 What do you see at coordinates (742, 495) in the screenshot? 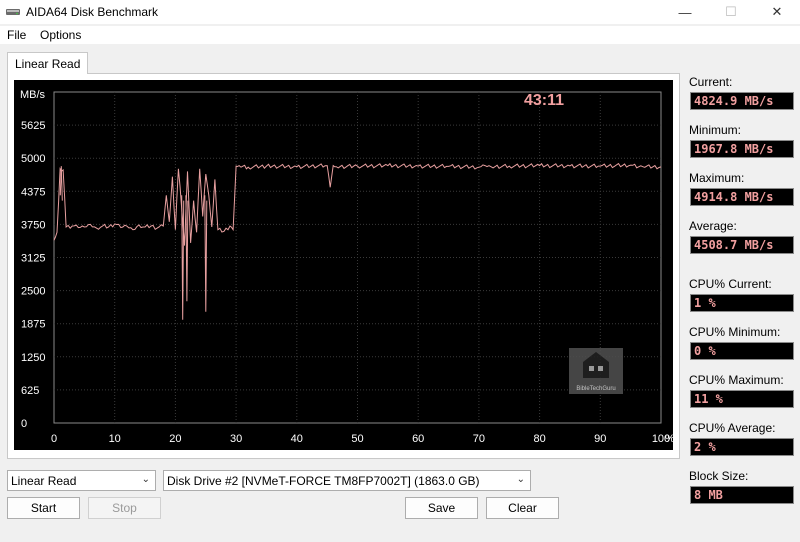
I see `block-size-value: 8 MB` at bounding box center [742, 495].